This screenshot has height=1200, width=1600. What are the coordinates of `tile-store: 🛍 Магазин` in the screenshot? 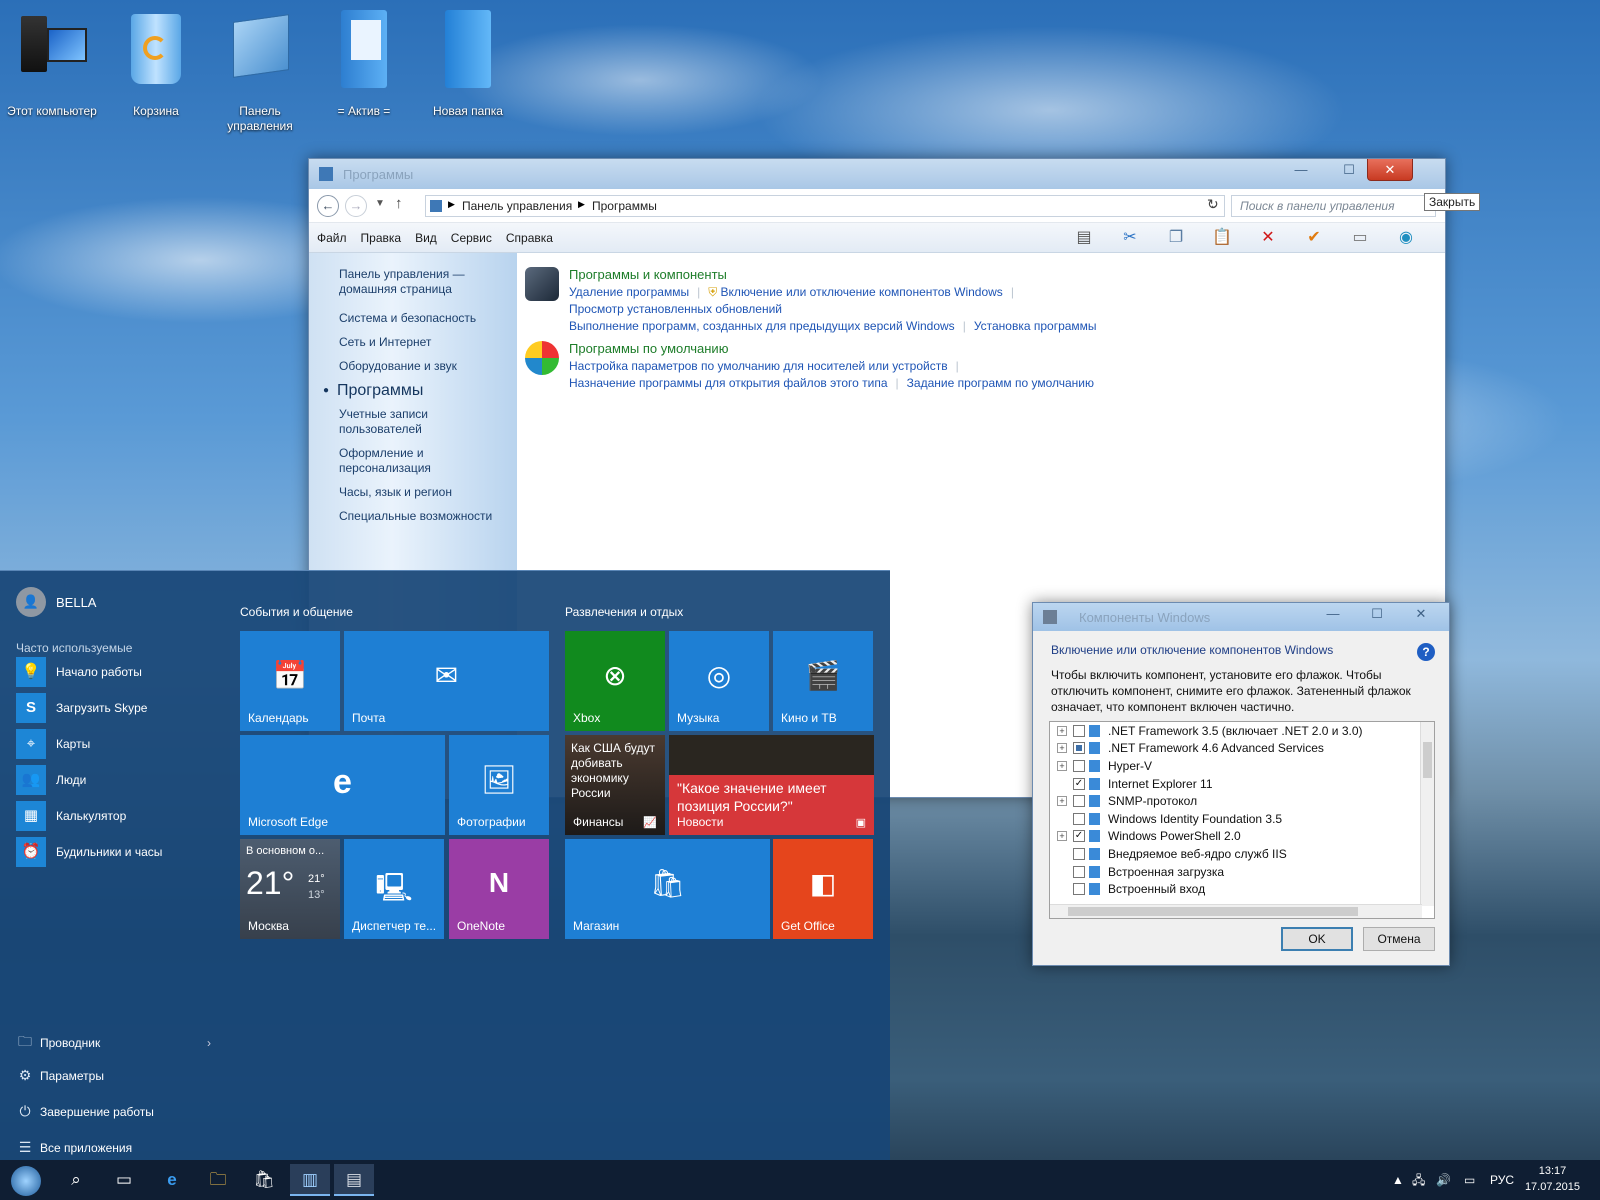 It's located at (667, 889).